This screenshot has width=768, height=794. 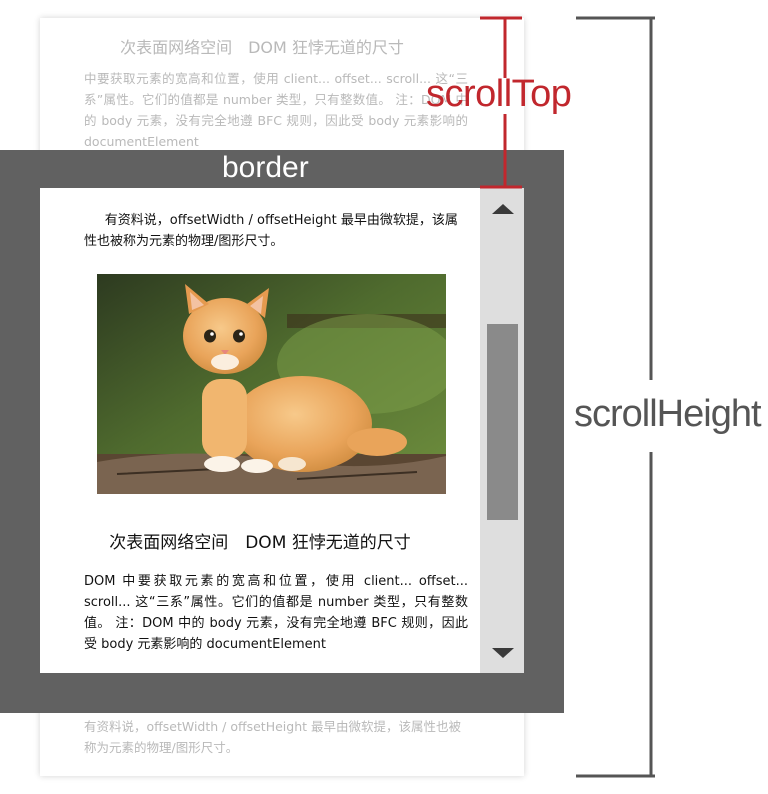 What do you see at coordinates (499, 94) in the screenshot?
I see `scroll-top-label: scrollTop` at bounding box center [499, 94].